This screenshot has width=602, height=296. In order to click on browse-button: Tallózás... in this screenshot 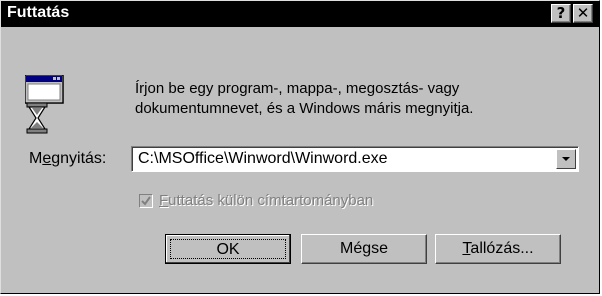, I will do `click(498, 249)`.